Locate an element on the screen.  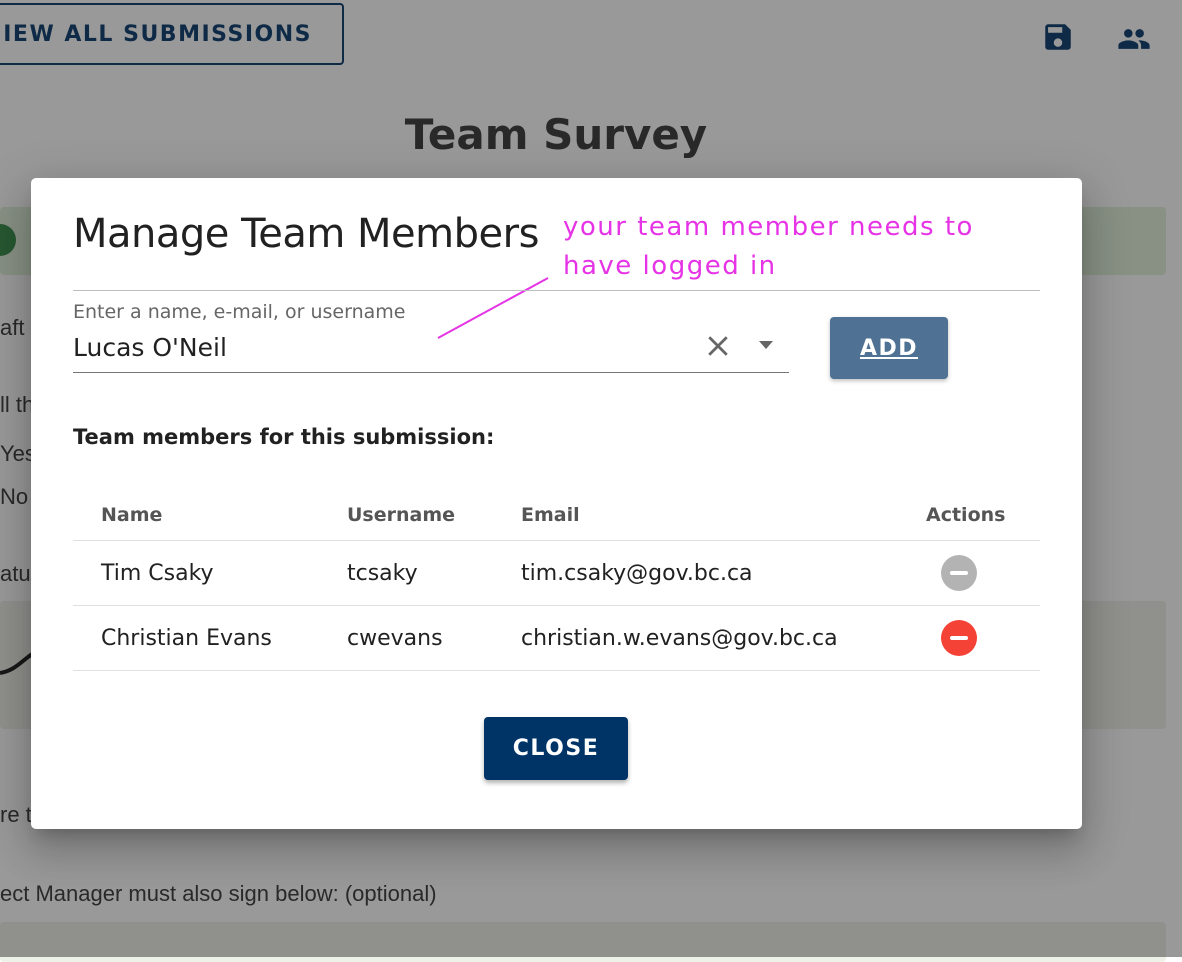
search-field-underline is located at coordinates (431, 372).